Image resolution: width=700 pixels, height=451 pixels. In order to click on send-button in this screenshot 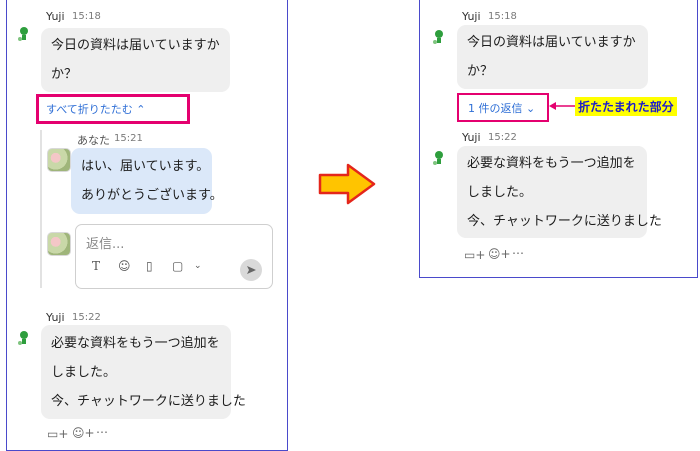, I will do `click(251, 270)`.